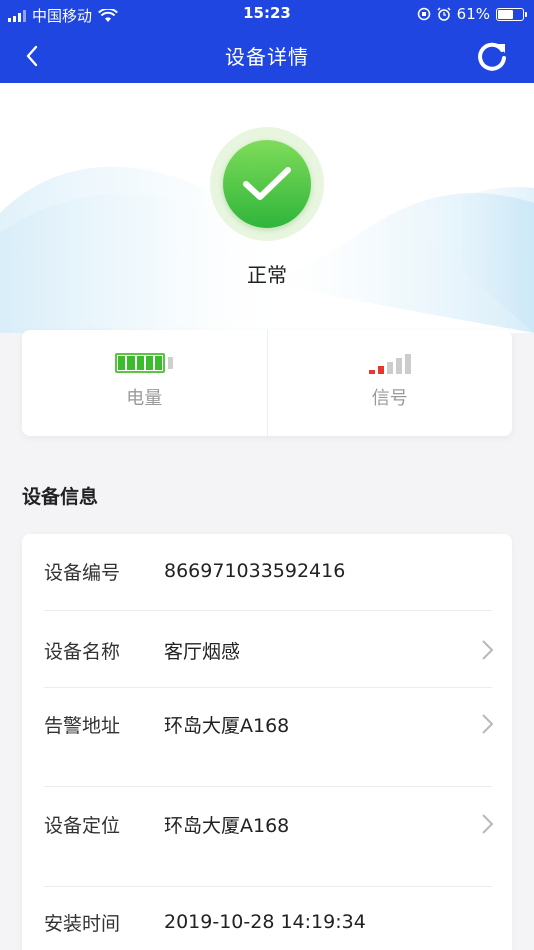 This screenshot has height=950, width=534. What do you see at coordinates (82, 923) in the screenshot?
I see `row-label: 安装时间` at bounding box center [82, 923].